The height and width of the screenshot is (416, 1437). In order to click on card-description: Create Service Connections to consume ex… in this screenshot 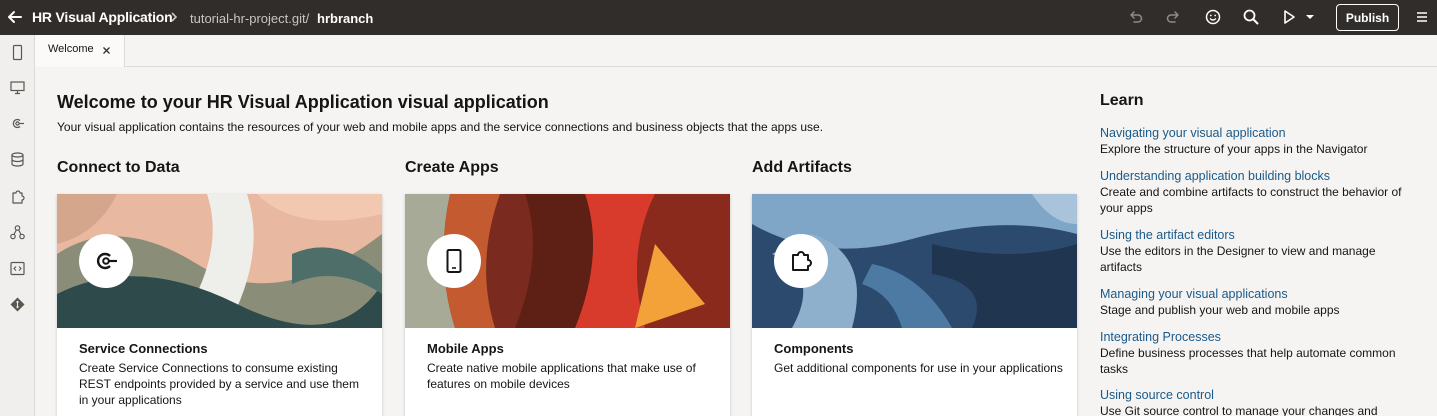, I will do `click(219, 384)`.